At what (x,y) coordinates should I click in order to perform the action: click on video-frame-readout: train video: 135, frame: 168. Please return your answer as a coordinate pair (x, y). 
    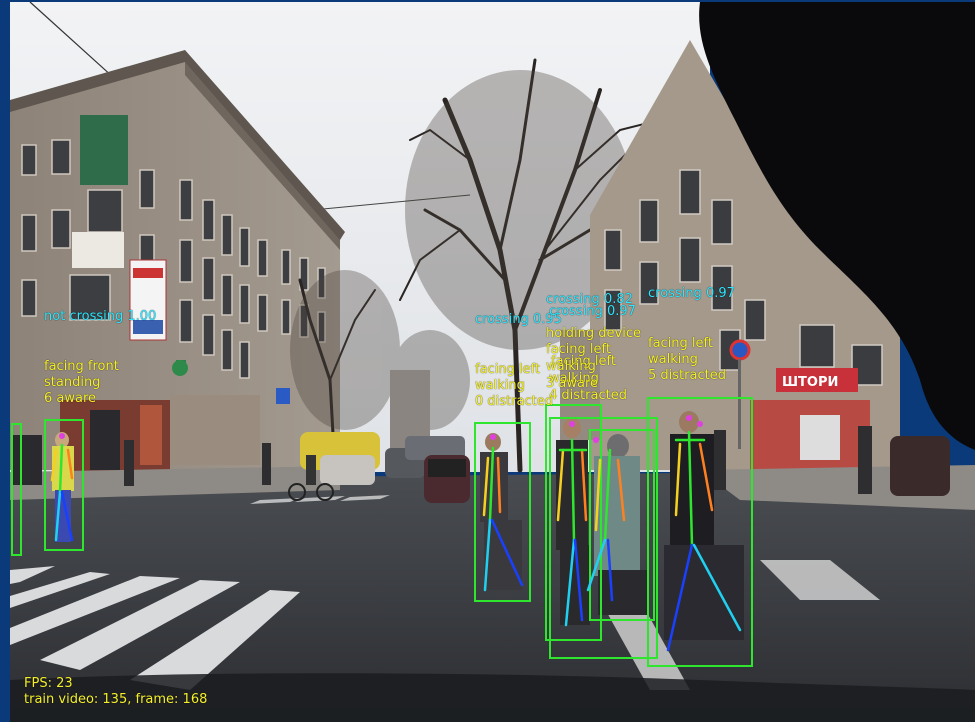
    Looking at the image, I should click on (116, 699).